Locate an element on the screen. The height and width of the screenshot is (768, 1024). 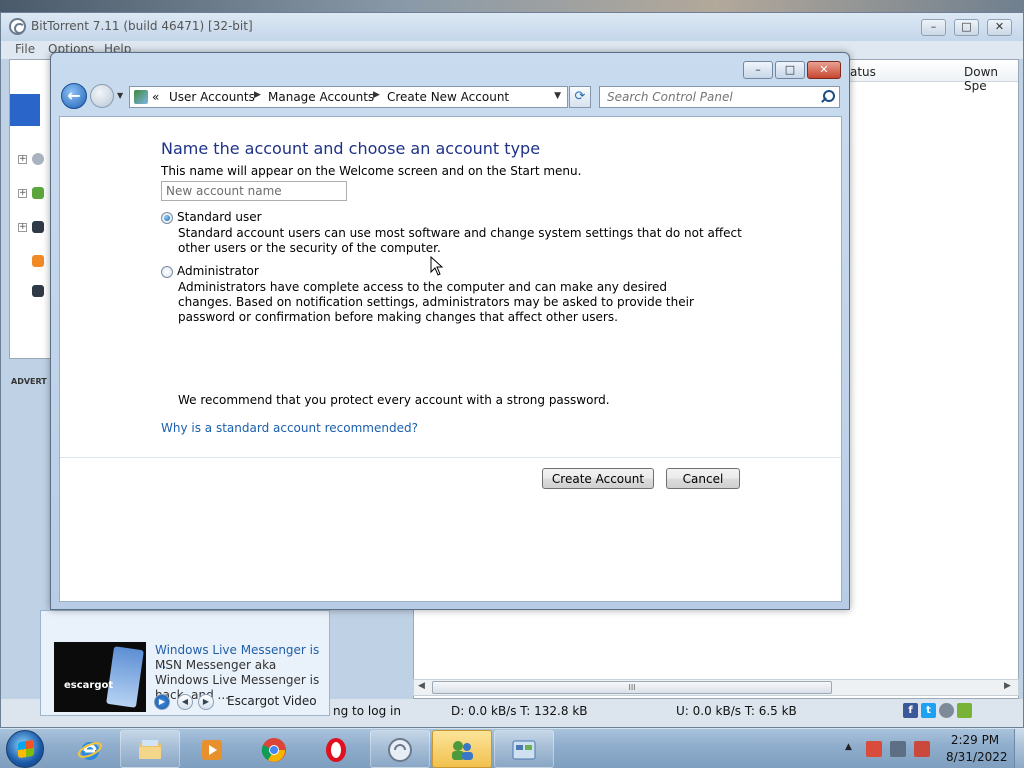
taskbar-opera is located at coordinates (335, 749).